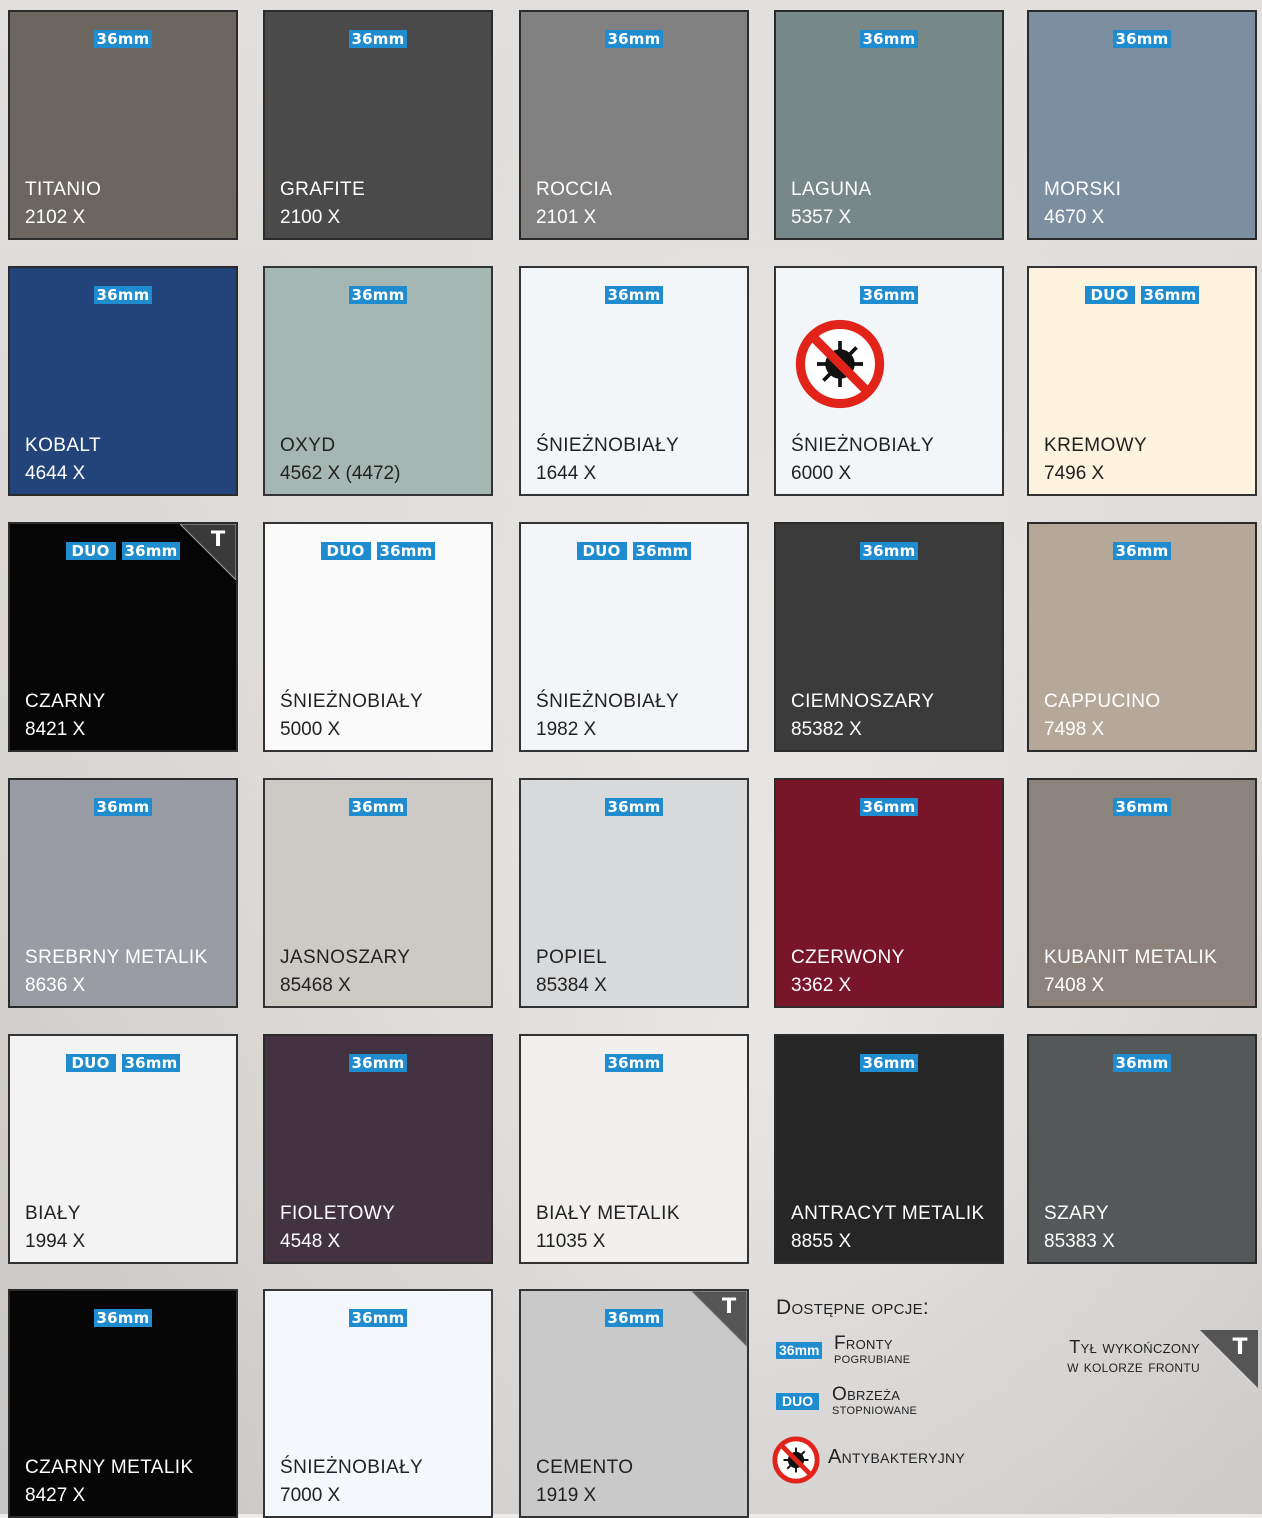 Image resolution: width=1262 pixels, height=1518 pixels. I want to click on legend-tyl-sublabel: w kolorze frontu, so click(1133, 1366).